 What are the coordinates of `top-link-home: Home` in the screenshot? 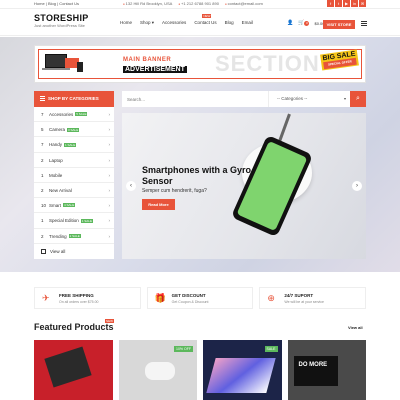 It's located at (39, 3).